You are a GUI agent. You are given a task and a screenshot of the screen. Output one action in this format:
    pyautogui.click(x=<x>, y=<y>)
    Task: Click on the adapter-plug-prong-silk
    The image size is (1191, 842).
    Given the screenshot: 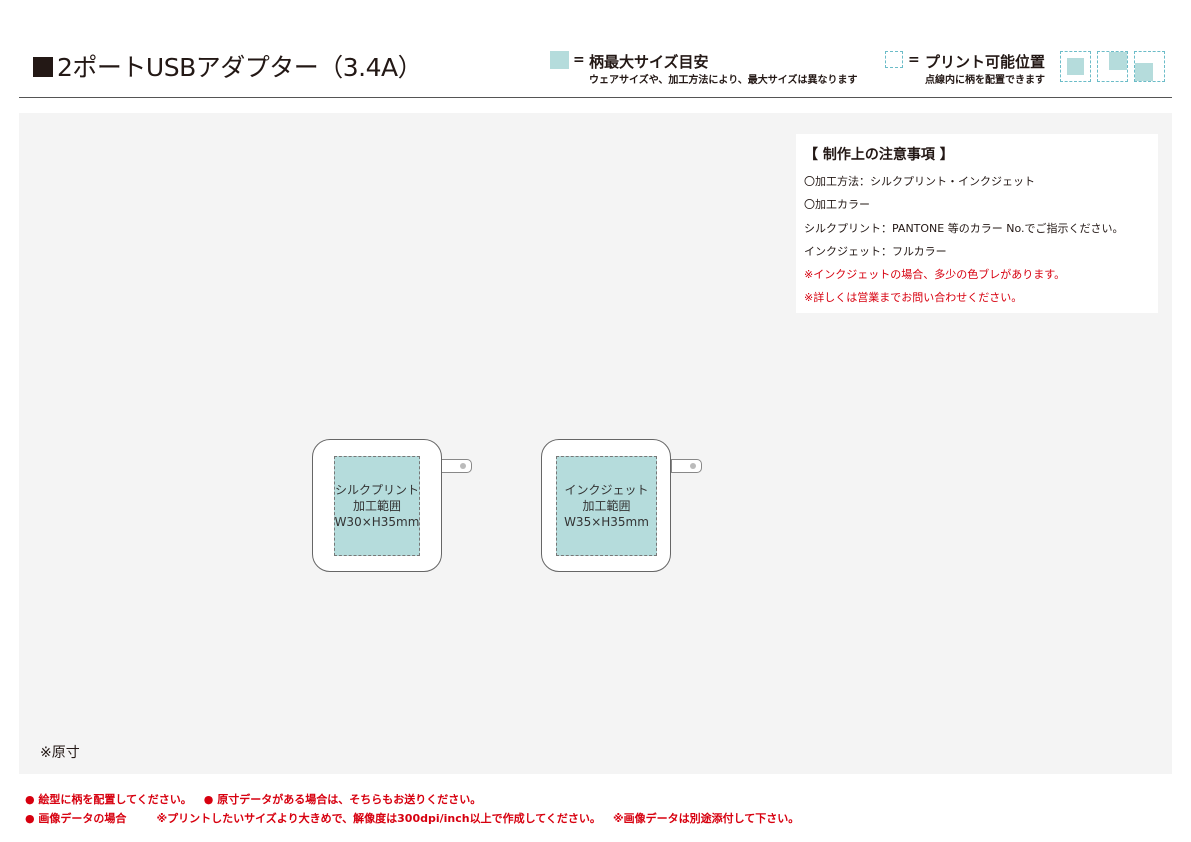 What is the action you would take?
    pyautogui.click(x=456, y=466)
    